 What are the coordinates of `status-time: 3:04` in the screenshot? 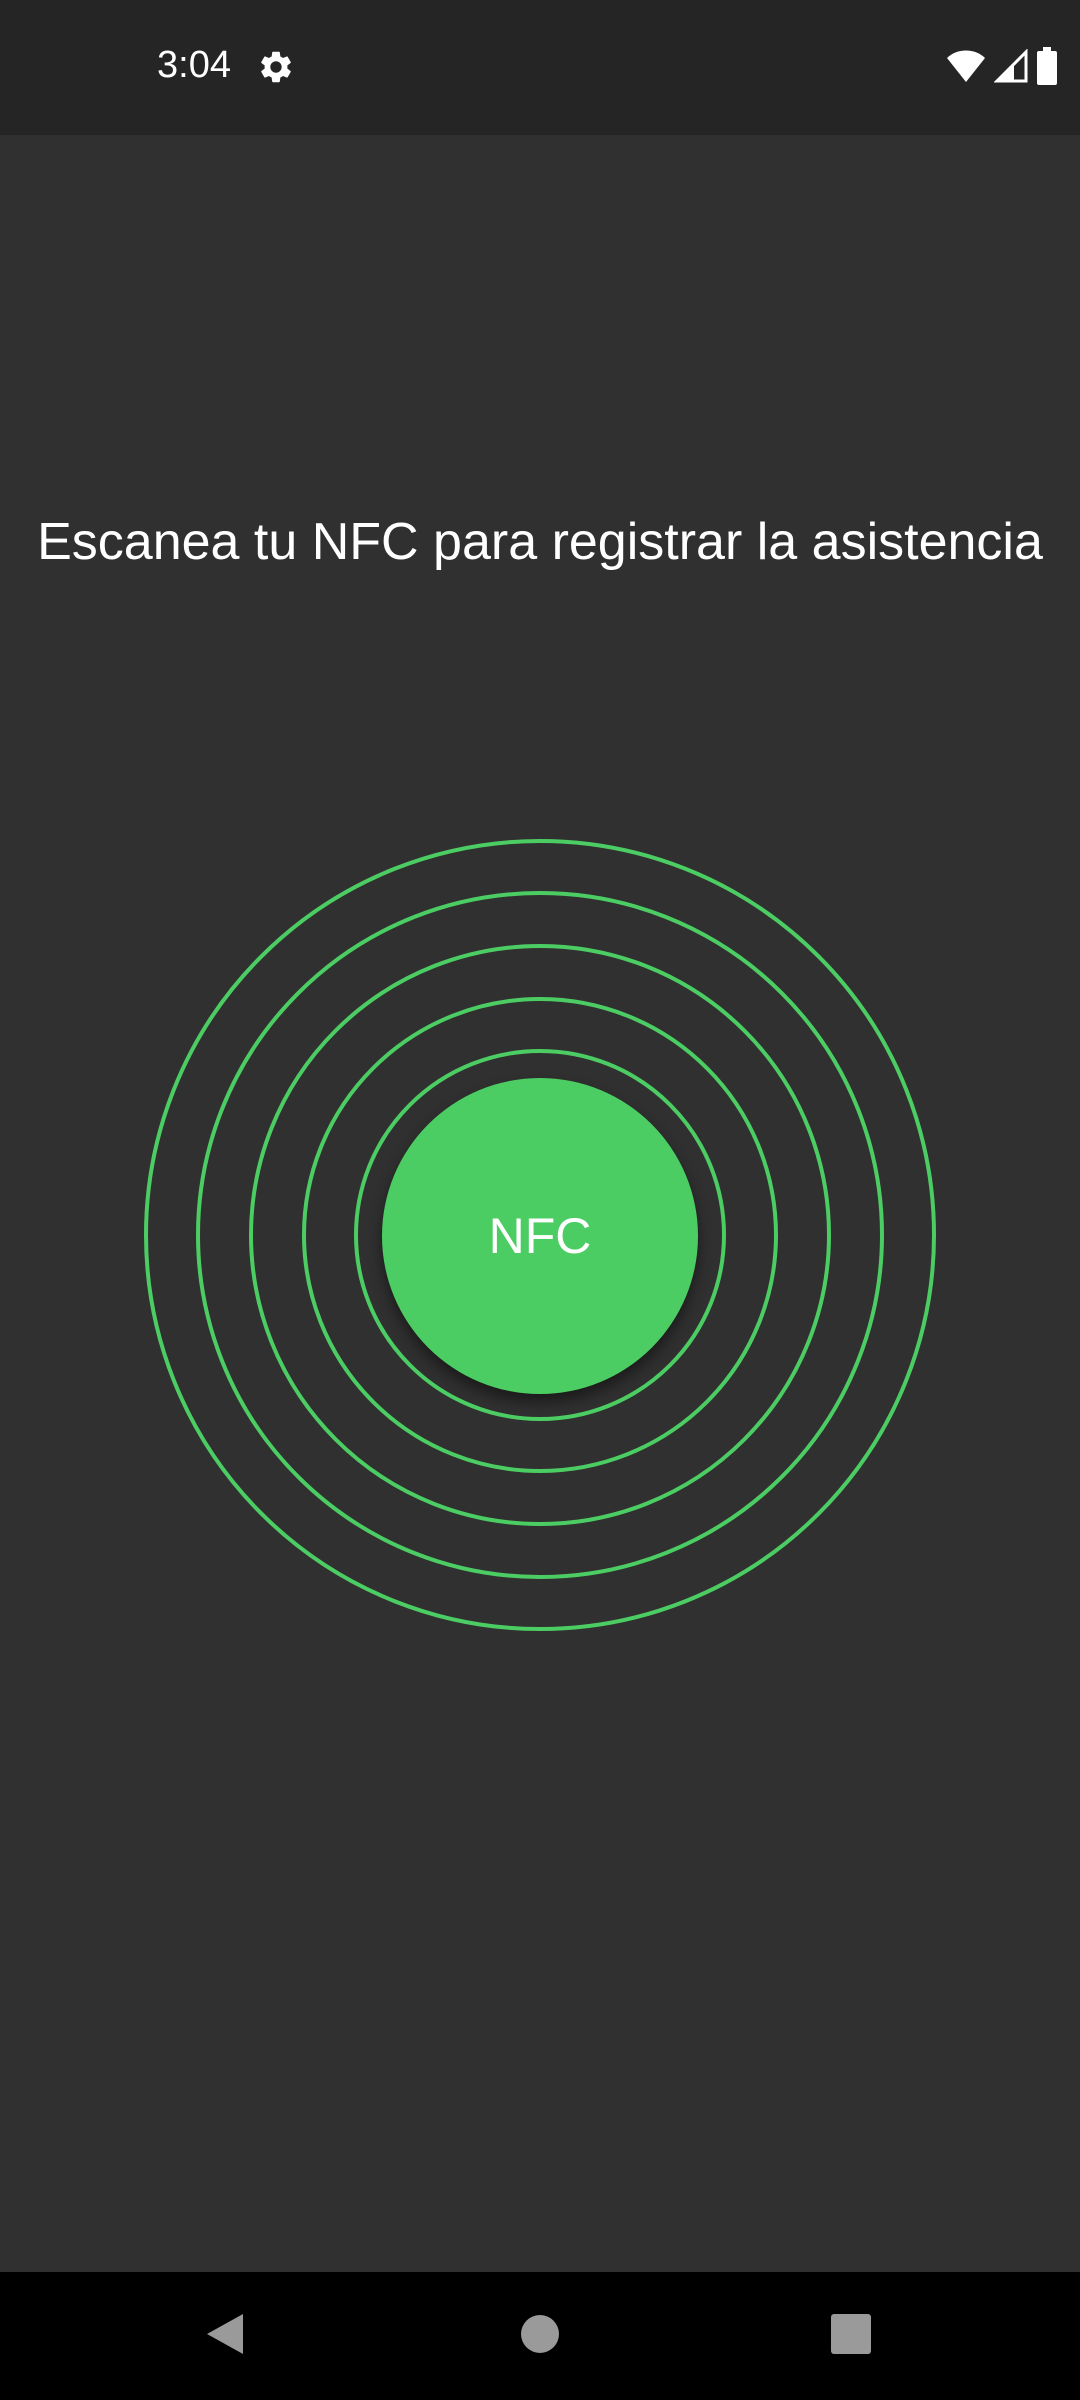 It's located at (194, 65).